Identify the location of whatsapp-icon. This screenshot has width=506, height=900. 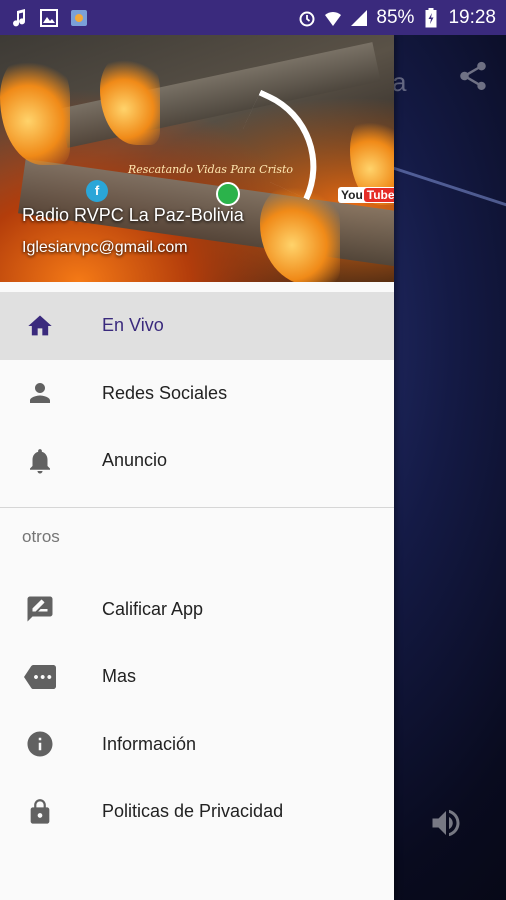
(228, 194).